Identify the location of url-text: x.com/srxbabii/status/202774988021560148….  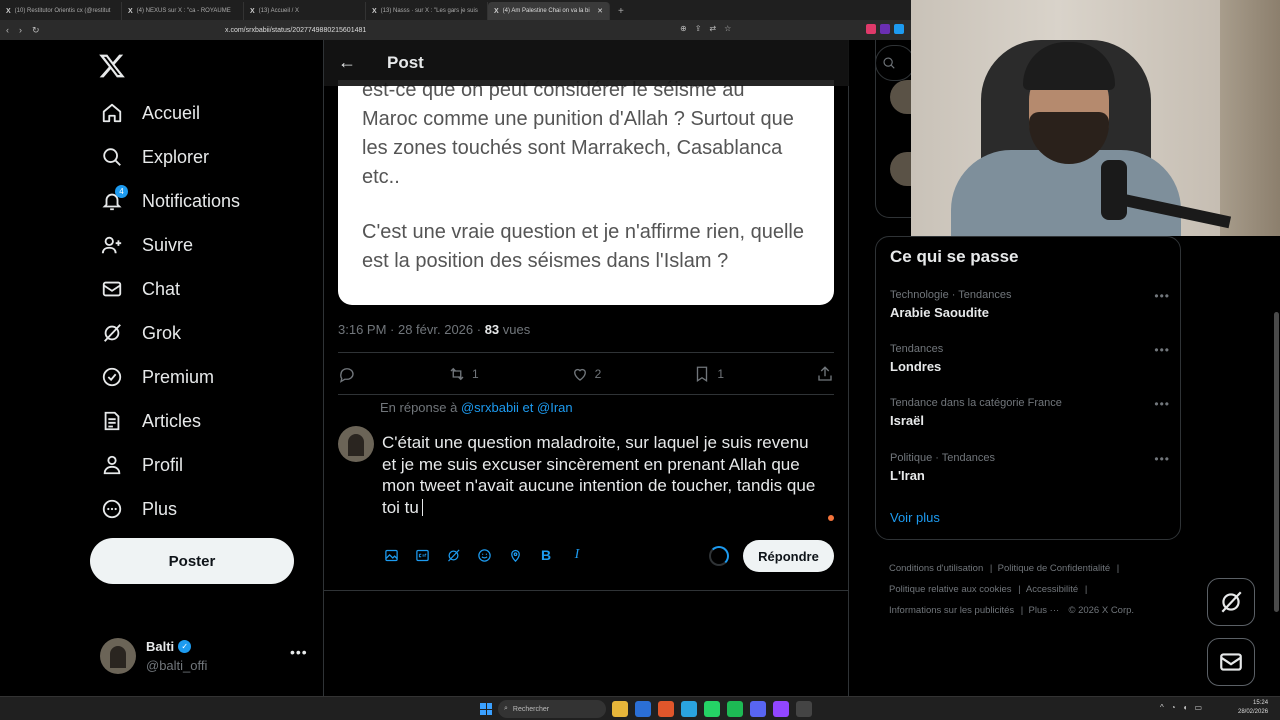
(296, 30).